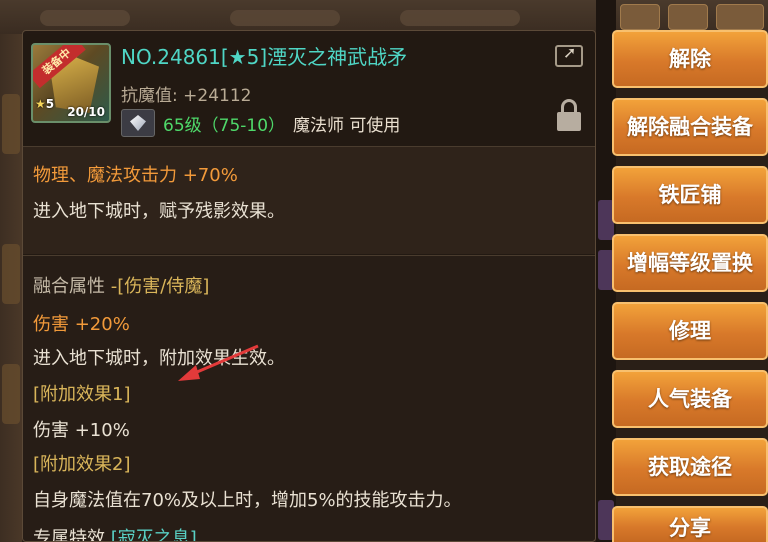  I want to click on stat-attack: 物理、魔法攻击力 +70%, so click(135, 175).